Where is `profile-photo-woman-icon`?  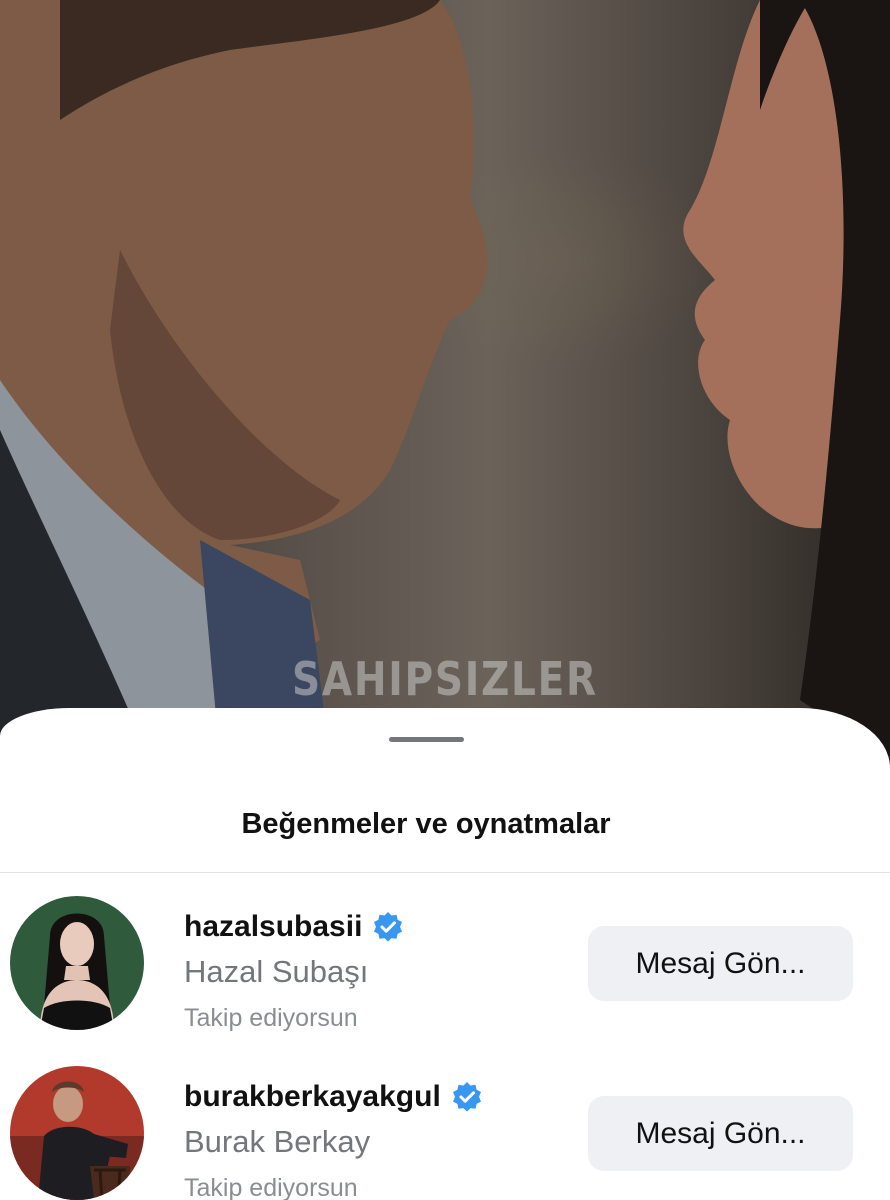 profile-photo-woman-icon is located at coordinates (77, 963).